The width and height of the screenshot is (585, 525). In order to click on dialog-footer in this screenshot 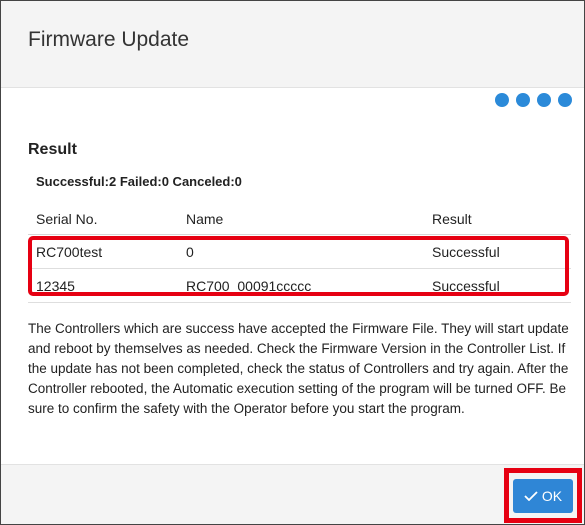, I will do `click(292, 494)`.